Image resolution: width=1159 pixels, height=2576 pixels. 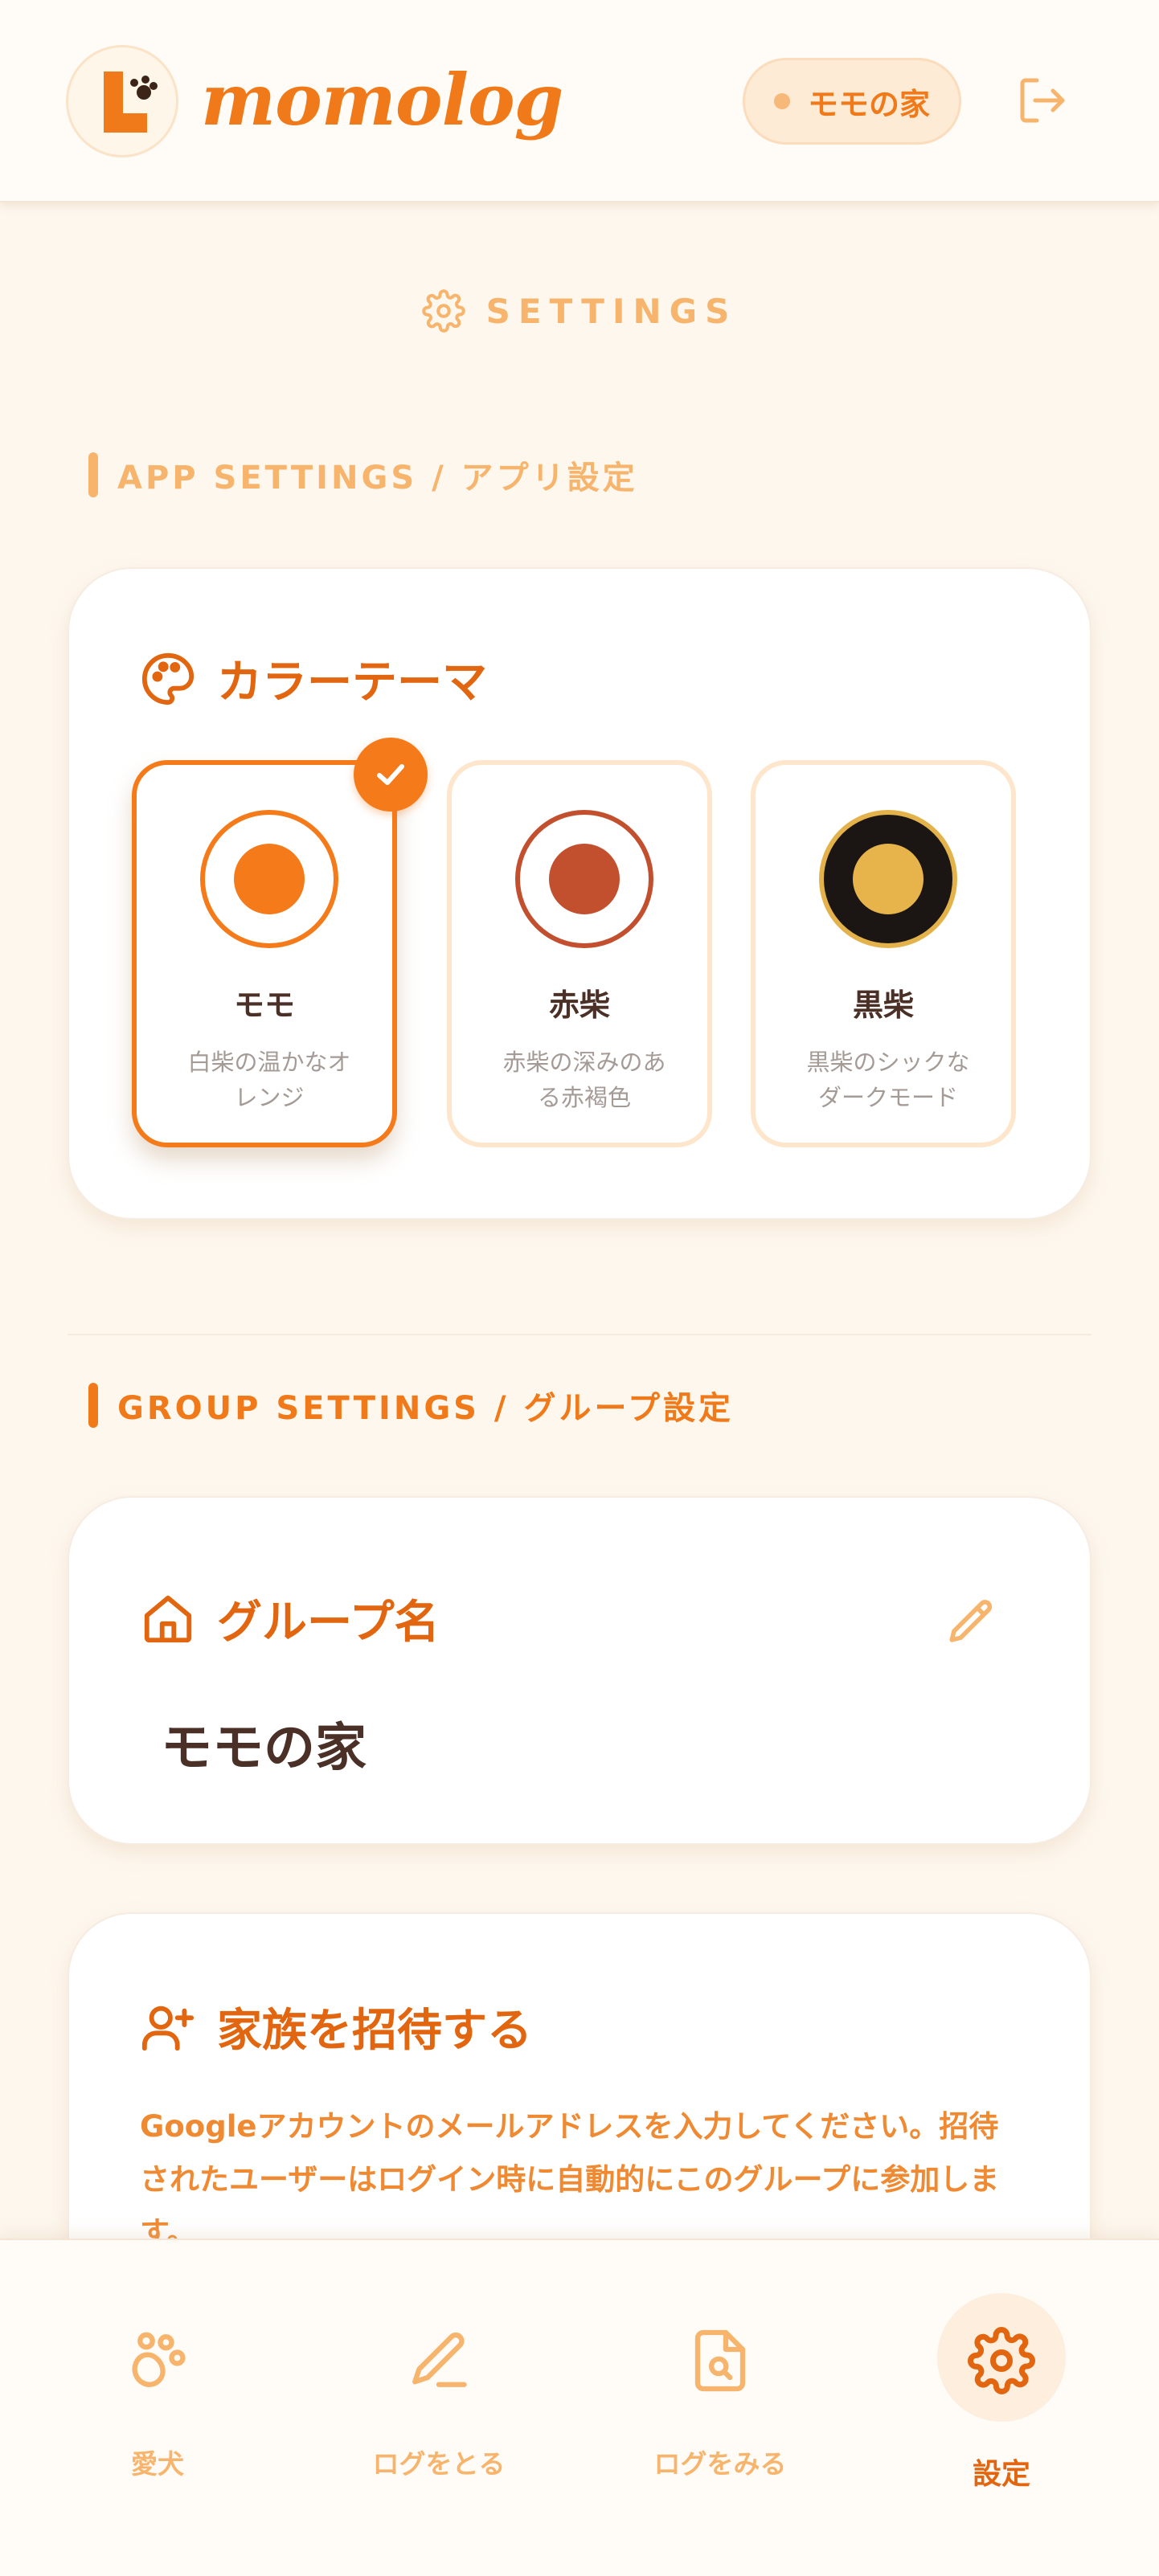 I want to click on group-badge: モモの家, so click(x=852, y=102).